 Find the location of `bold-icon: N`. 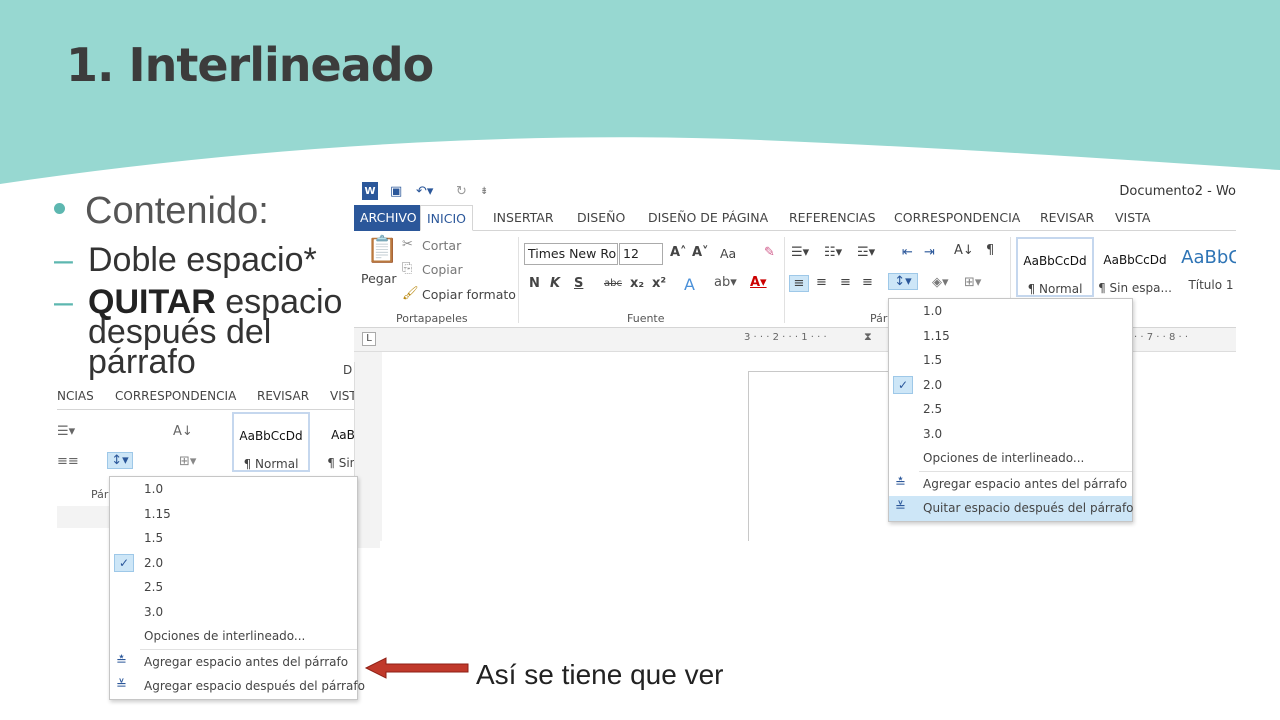

bold-icon: N is located at coordinates (534, 283).